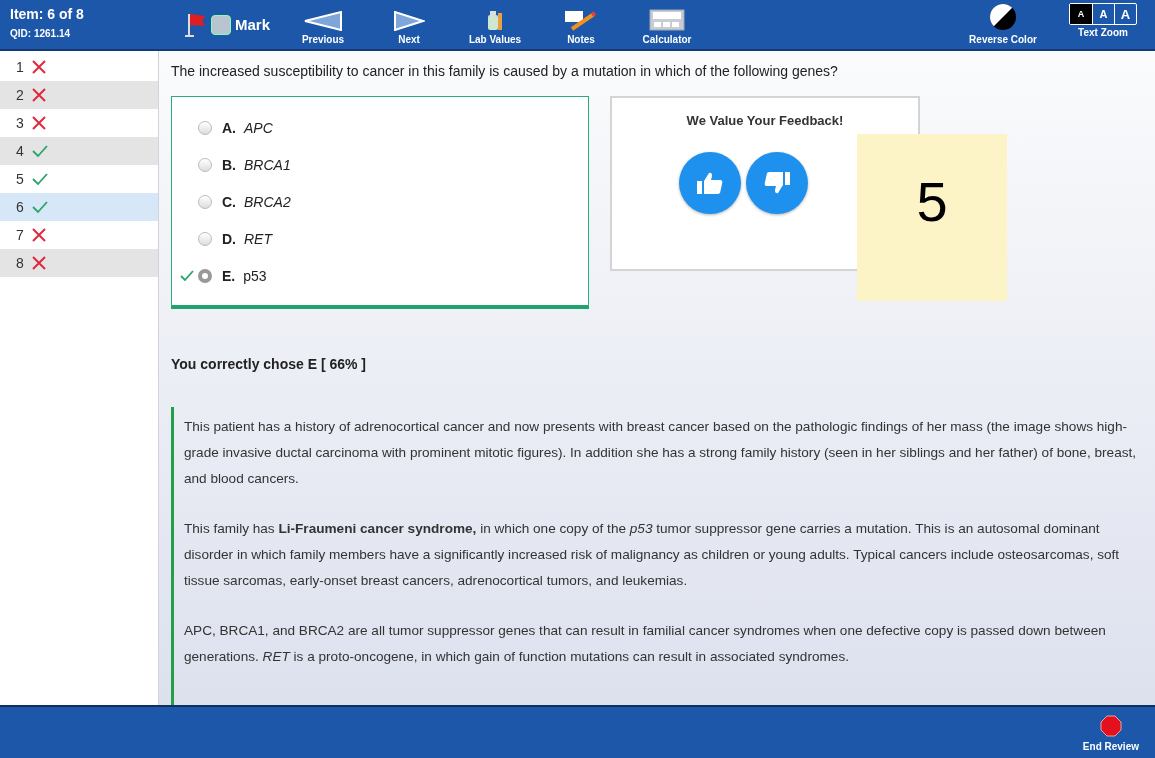 The image size is (1155, 758). I want to click on sticky-note-text: 5, so click(932, 204).